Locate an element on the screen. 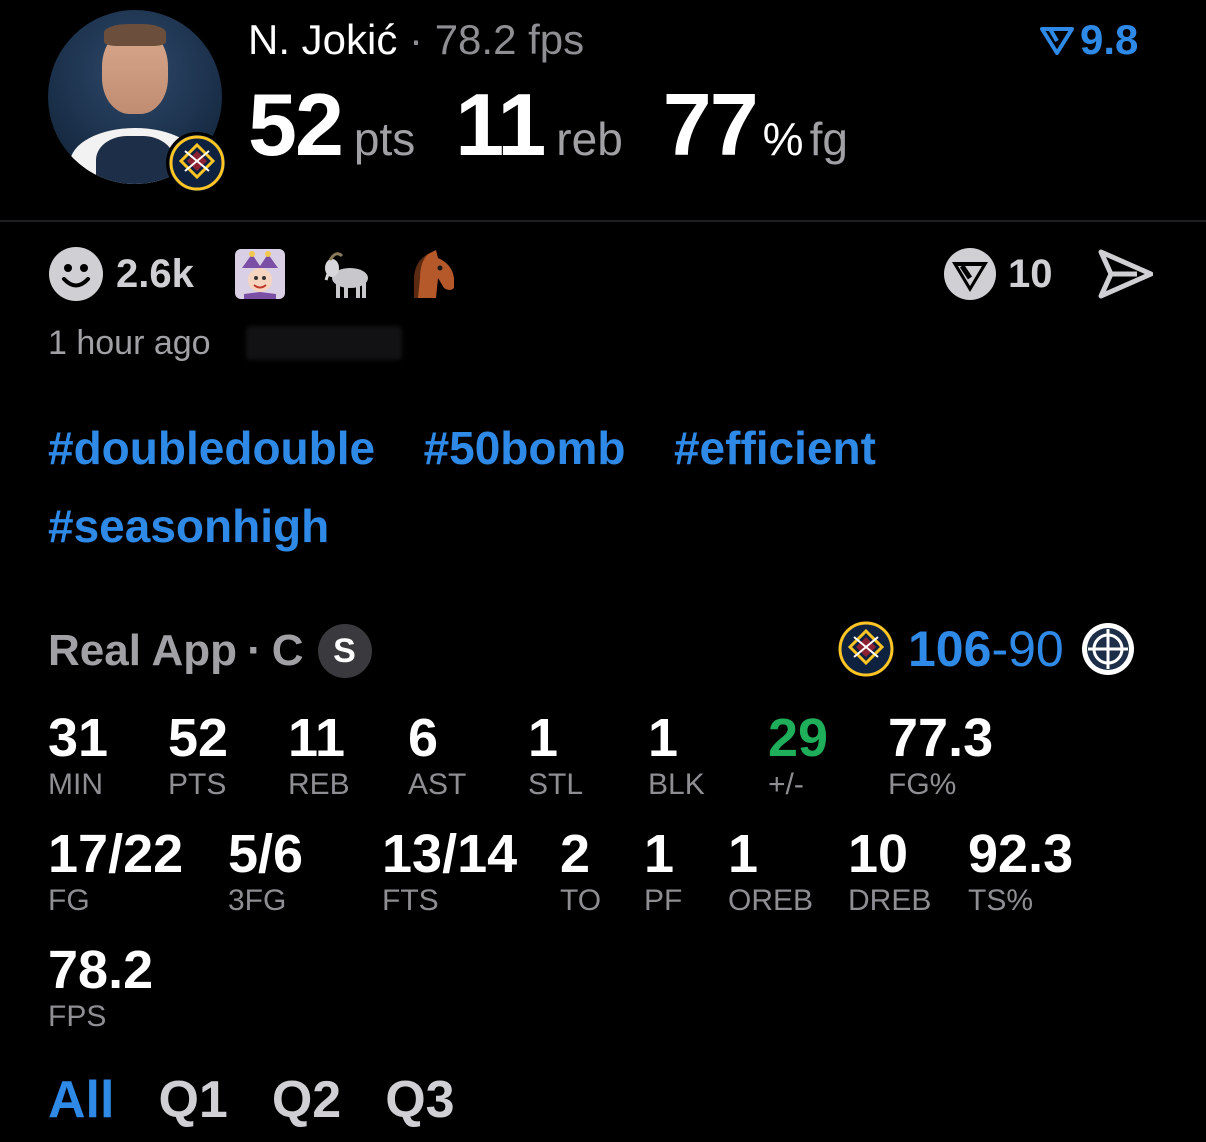 The image size is (1206, 1142). quarter-tabs: All Q1 Q2 Q3 is located at coordinates (273, 1100).